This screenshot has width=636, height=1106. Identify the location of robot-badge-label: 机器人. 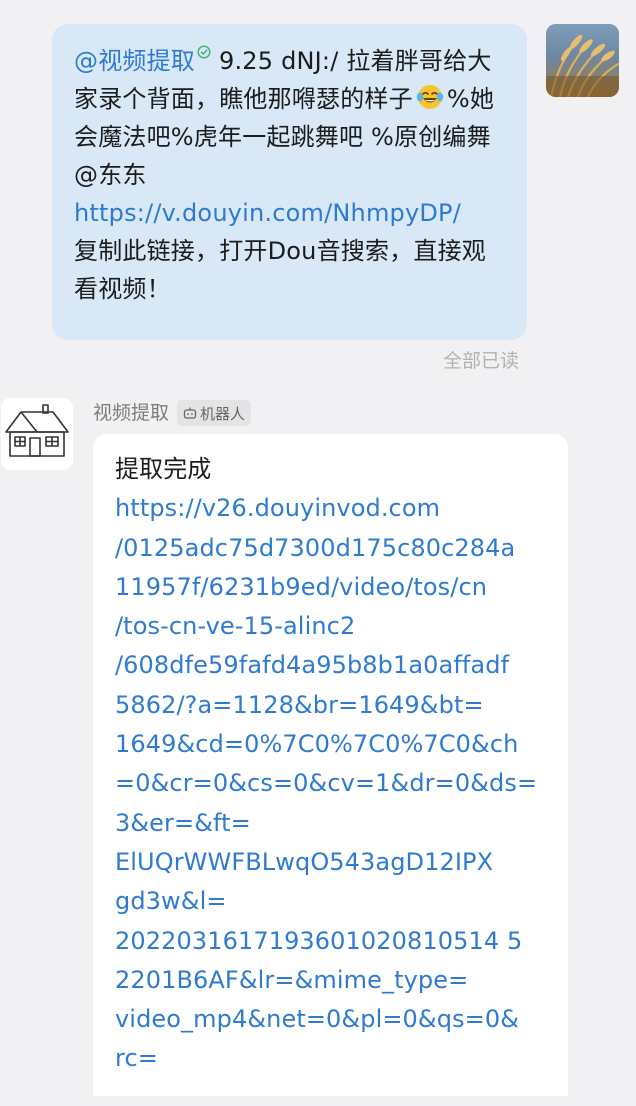
(223, 413).